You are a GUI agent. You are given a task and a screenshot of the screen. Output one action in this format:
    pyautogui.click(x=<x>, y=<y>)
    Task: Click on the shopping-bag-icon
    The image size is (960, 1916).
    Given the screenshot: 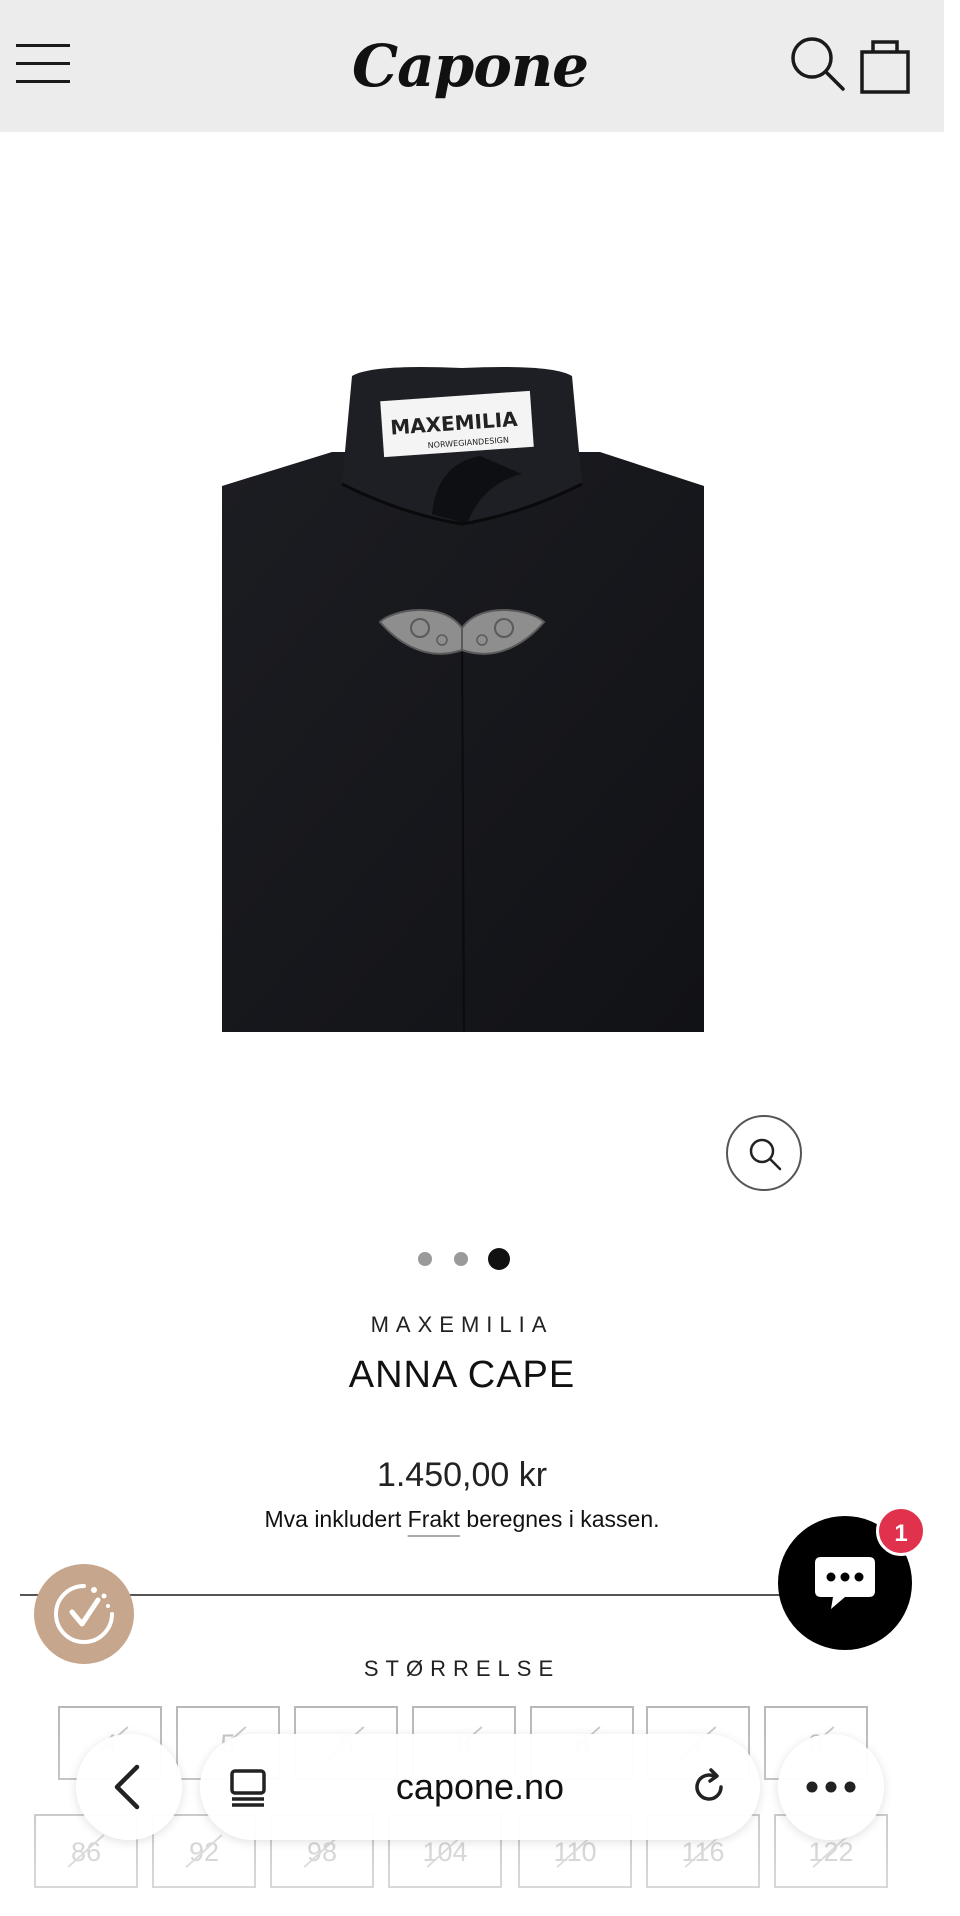 What is the action you would take?
    pyautogui.click(x=886, y=65)
    